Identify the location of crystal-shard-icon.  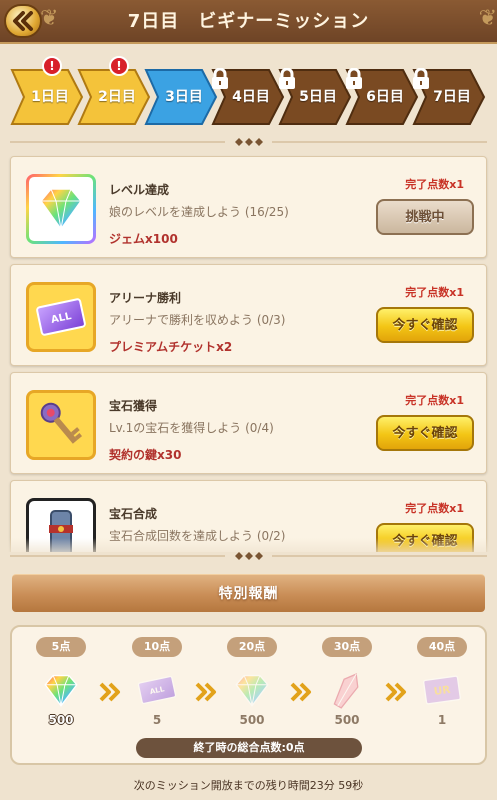
(347, 690).